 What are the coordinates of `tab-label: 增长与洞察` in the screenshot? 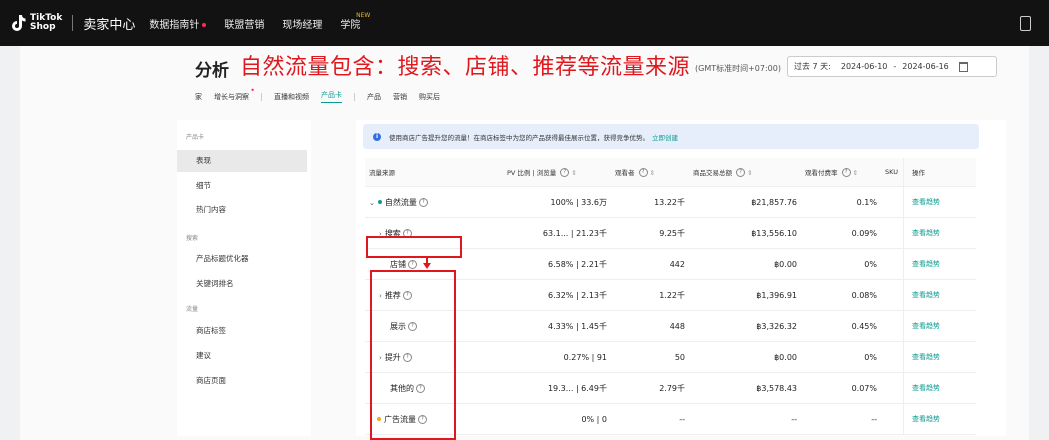 It's located at (231, 96).